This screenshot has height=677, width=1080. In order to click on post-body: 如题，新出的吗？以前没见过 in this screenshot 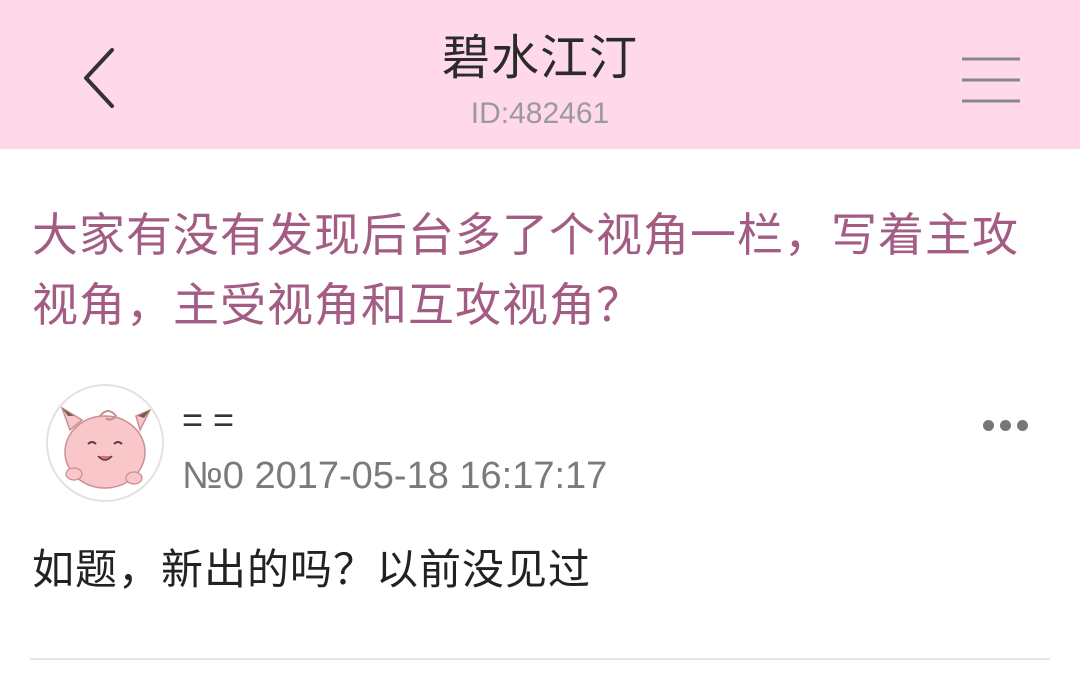, I will do `click(312, 569)`.